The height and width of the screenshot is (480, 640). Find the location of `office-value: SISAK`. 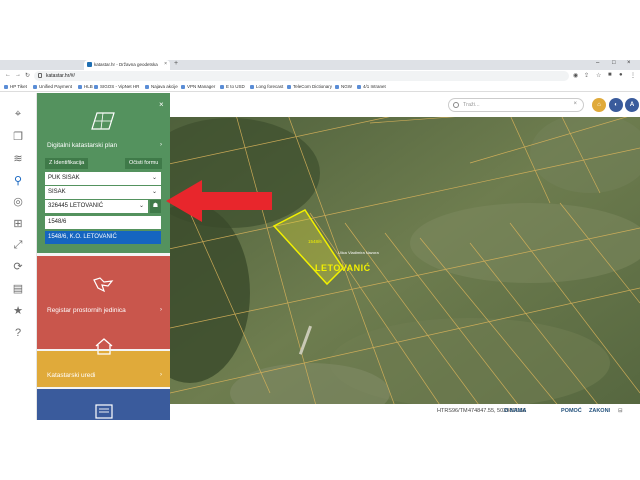

office-value: SISAK is located at coordinates (57, 192).